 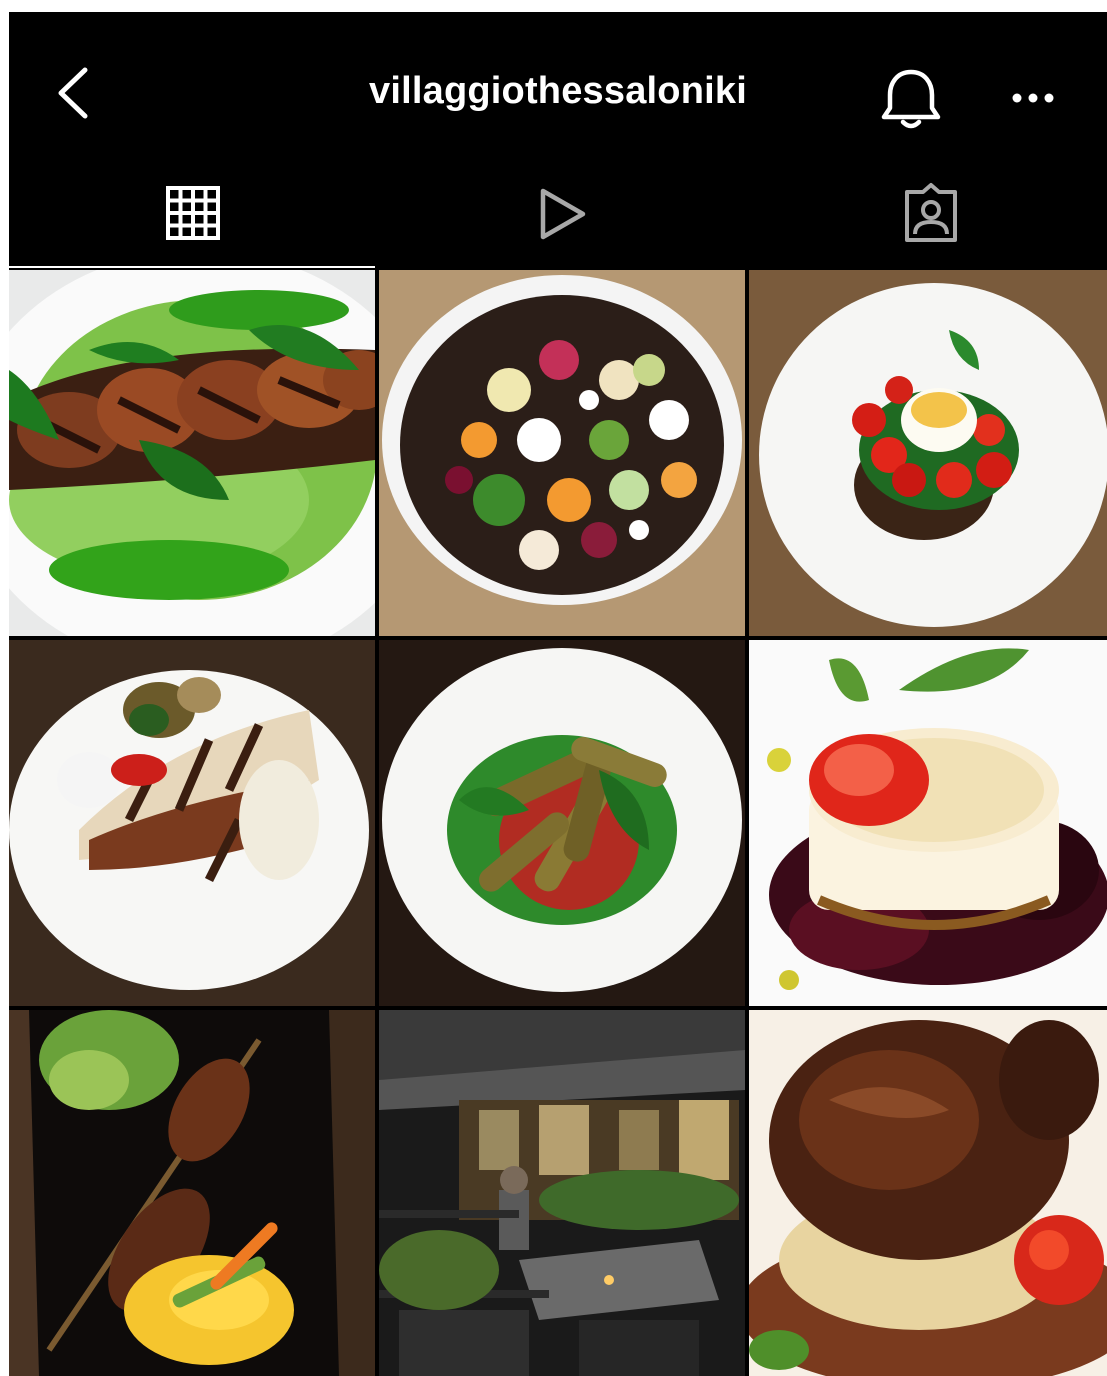 I want to click on ellipsis-icon, so click(x=1033, y=98).